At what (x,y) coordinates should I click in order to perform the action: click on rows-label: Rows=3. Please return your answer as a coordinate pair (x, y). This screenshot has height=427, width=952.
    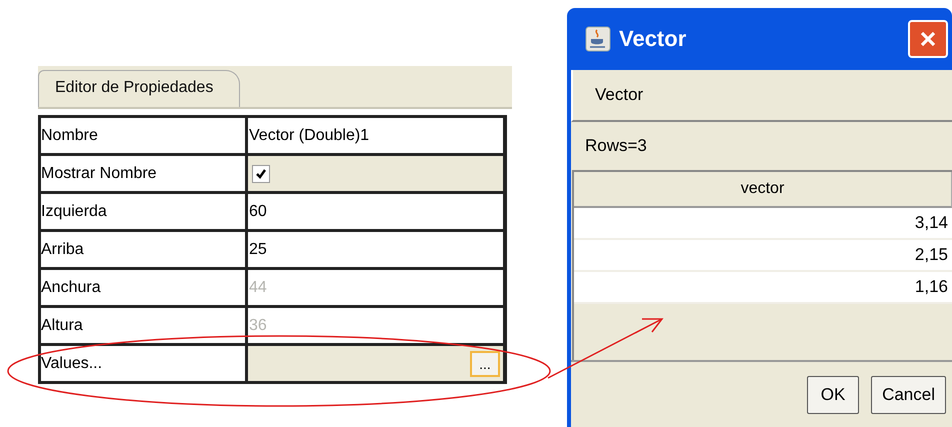
    Looking at the image, I should click on (616, 146).